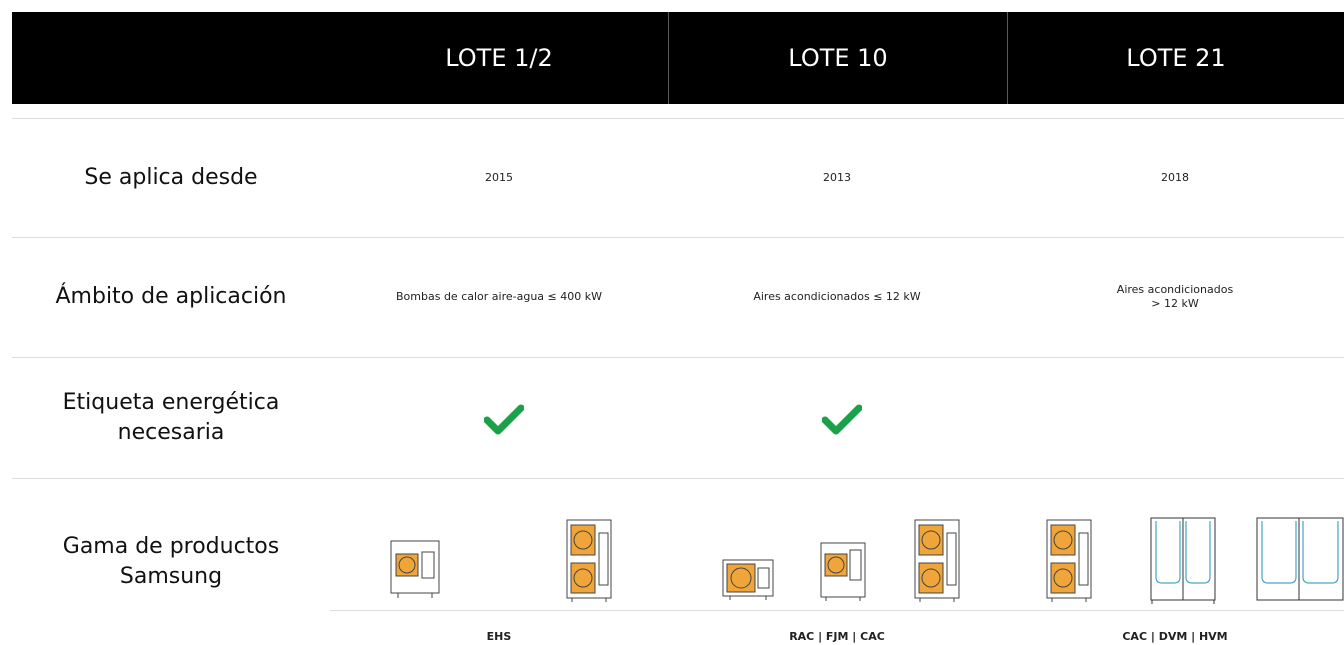  Describe the element at coordinates (837, 610) in the screenshot. I see `row-divider` at that location.